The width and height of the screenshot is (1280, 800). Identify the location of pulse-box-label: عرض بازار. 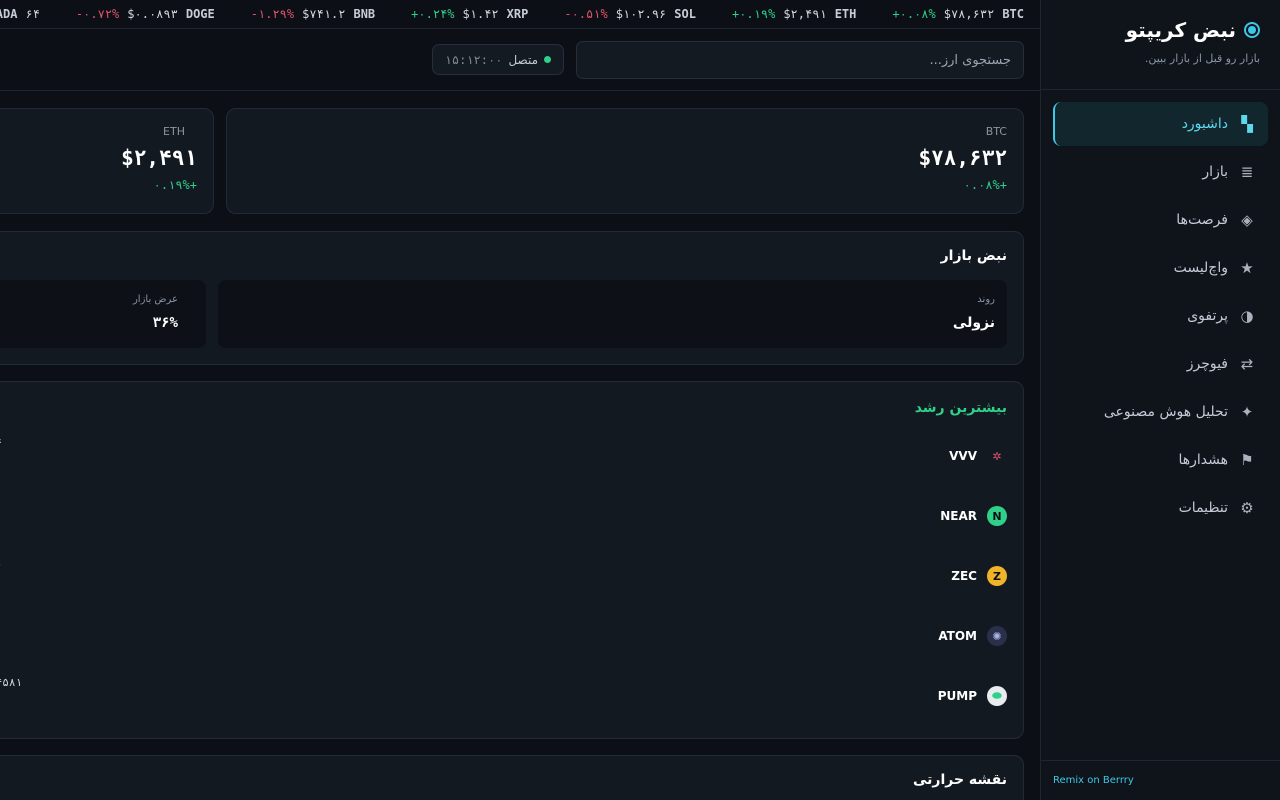
(155, 299).